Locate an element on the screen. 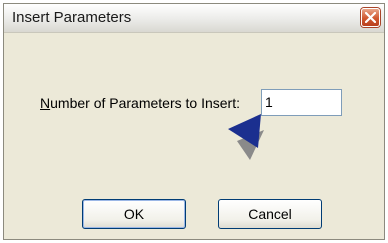  ok-button: OK is located at coordinates (134, 214).